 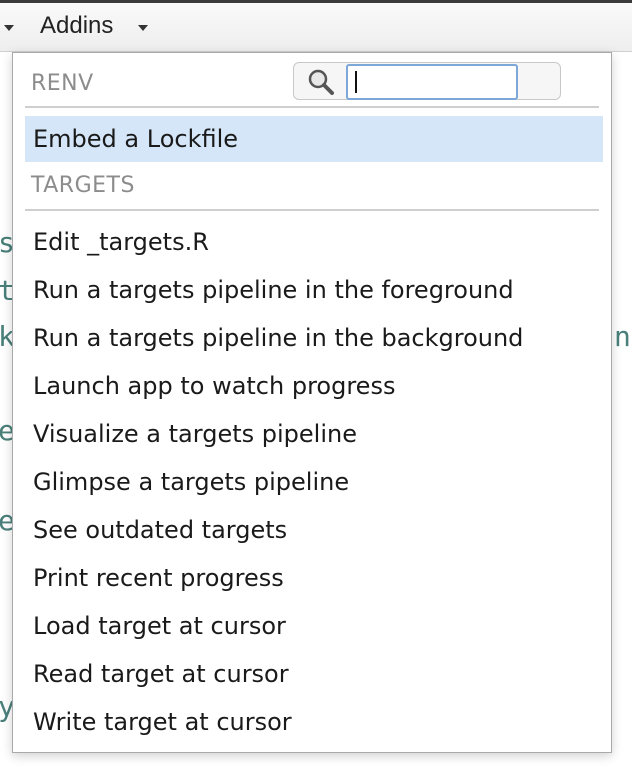 What do you see at coordinates (62, 83) in the screenshot?
I see `section-header-renv: RENV` at bounding box center [62, 83].